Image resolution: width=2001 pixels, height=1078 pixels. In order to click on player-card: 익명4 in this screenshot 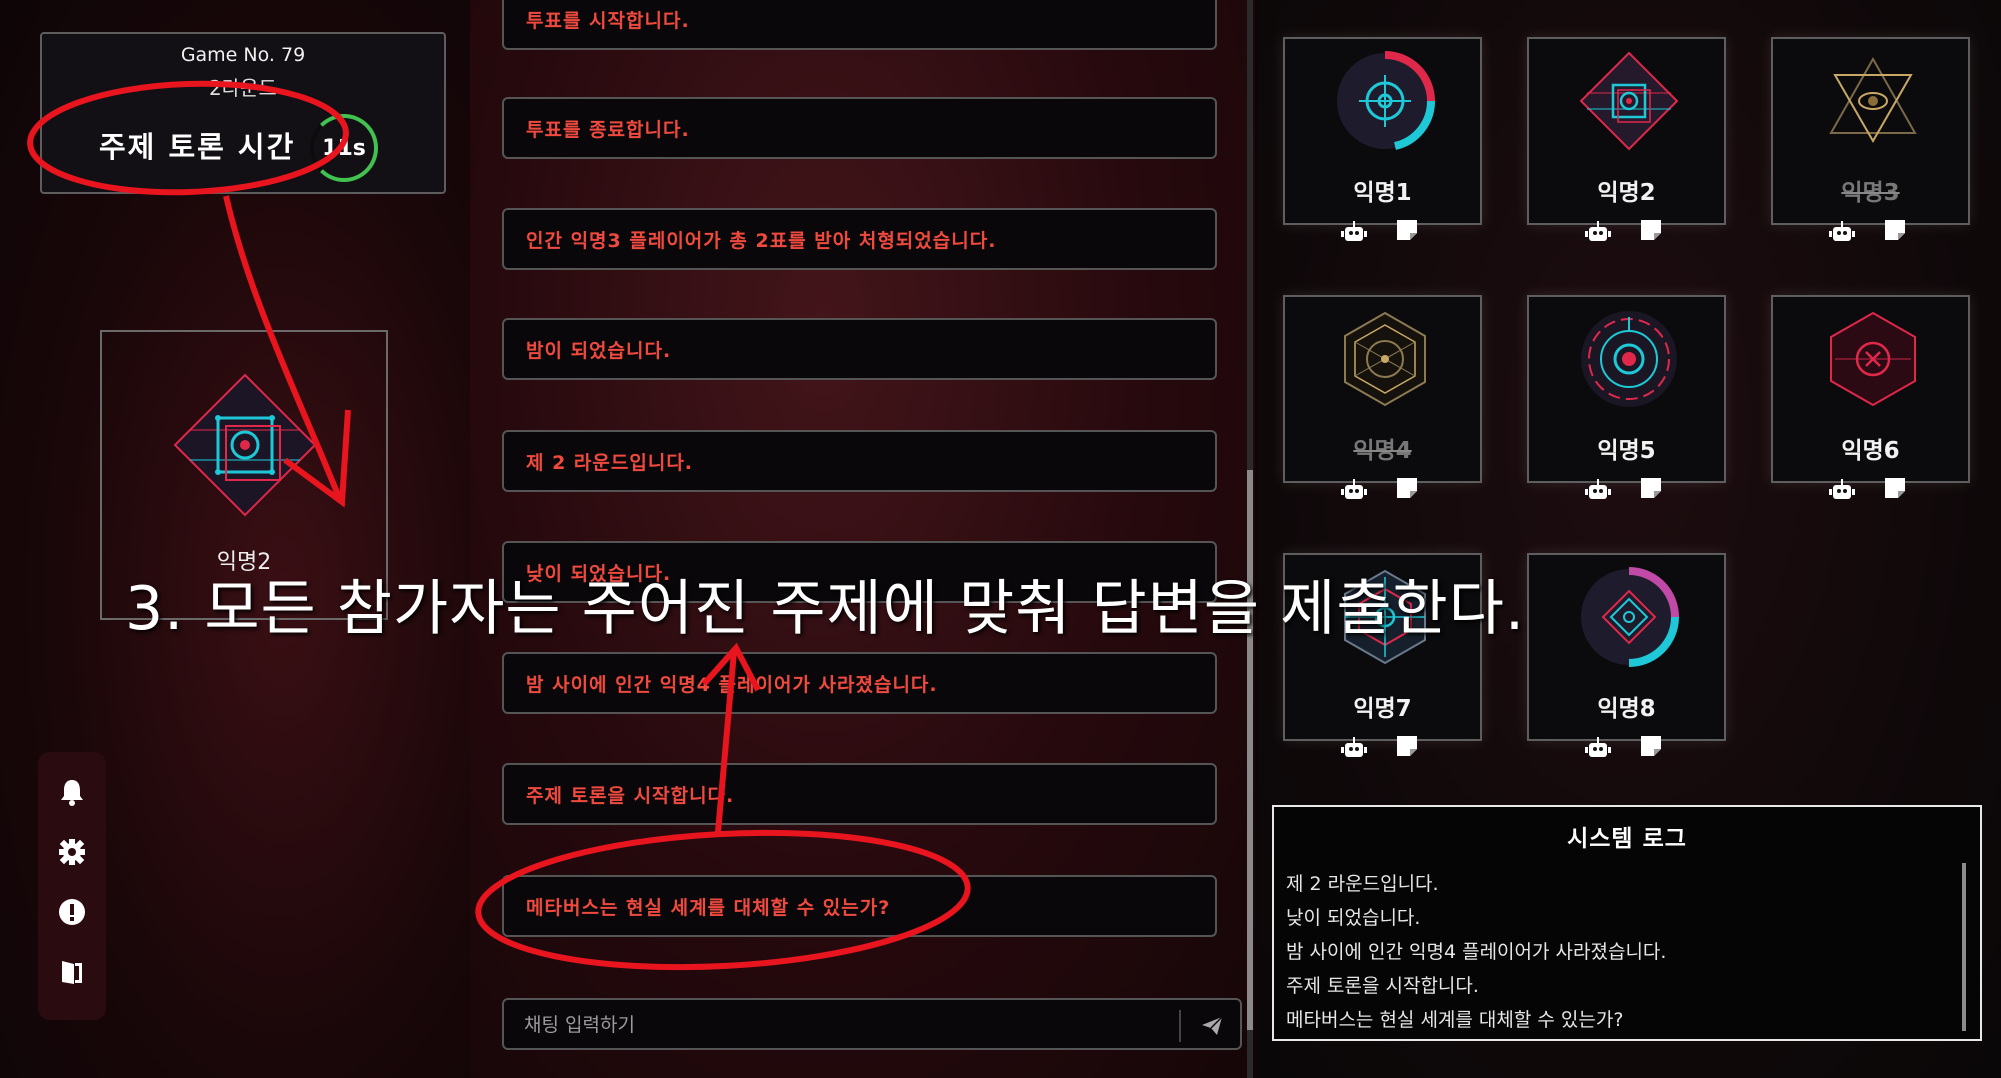, I will do `click(1382, 389)`.